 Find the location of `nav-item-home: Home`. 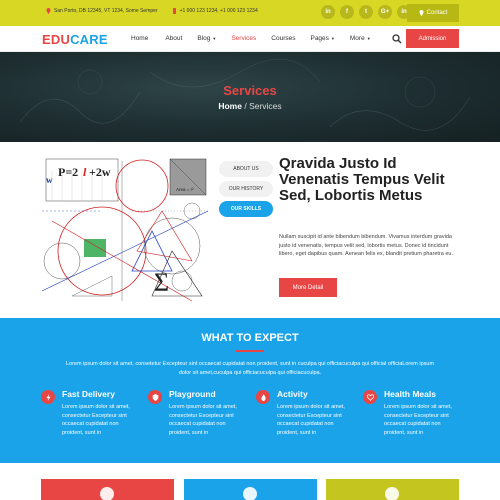

nav-item-home: Home is located at coordinates (139, 38).